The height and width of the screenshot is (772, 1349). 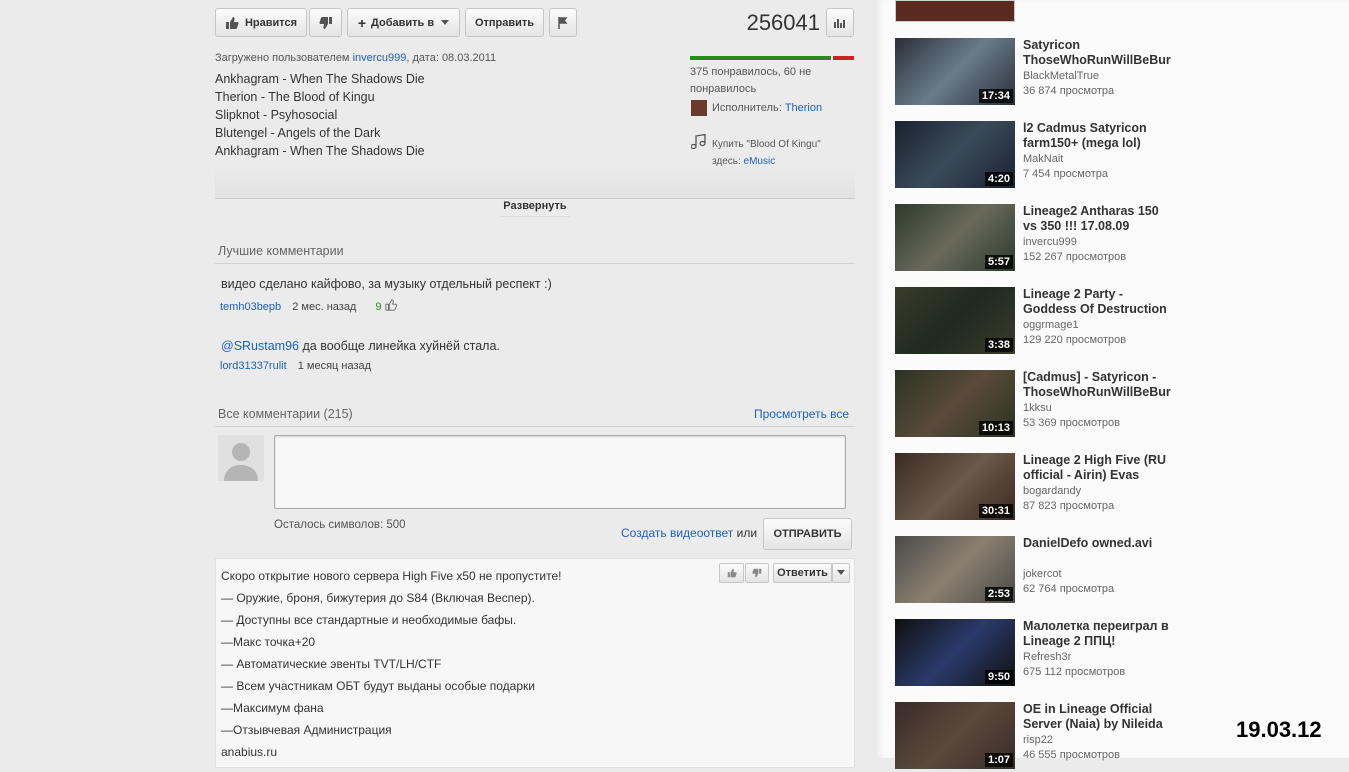 I want to click on artist-info: Исполнитель: Therion, so click(x=767, y=108).